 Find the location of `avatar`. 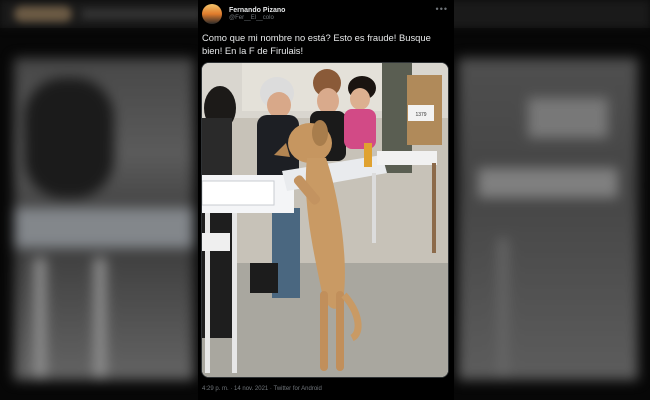

avatar is located at coordinates (212, 14).